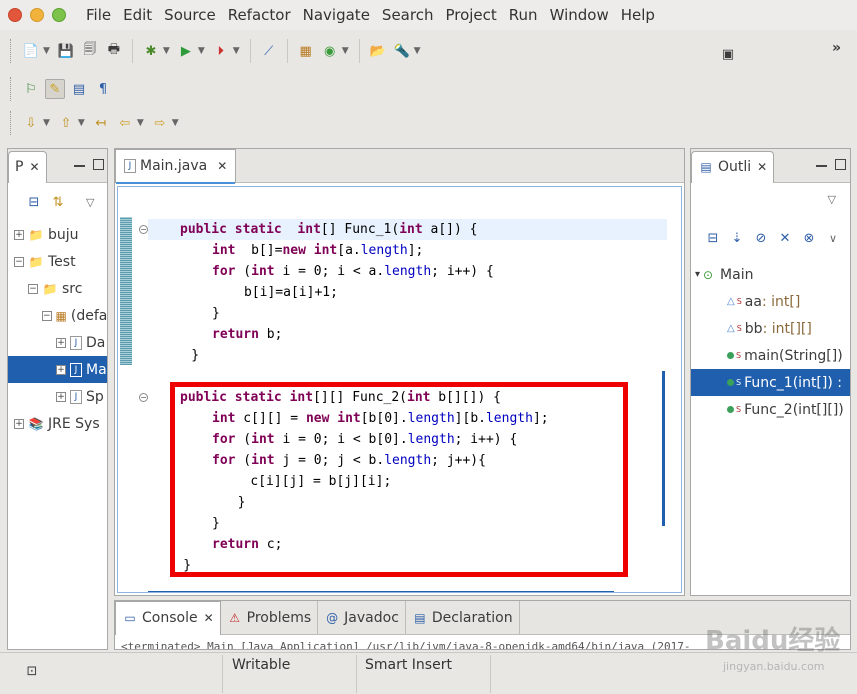 The height and width of the screenshot is (694, 857). Describe the element at coordinates (770, 274) in the screenshot. I see `outline-item: ▾ ⊙ Main` at that location.